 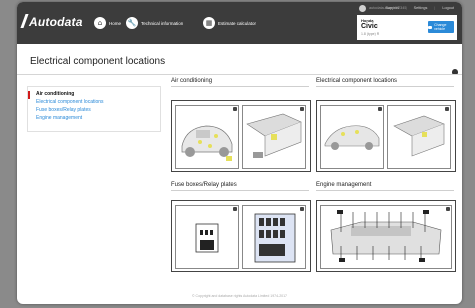 What do you see at coordinates (241, 236) in the screenshot?
I see `section-card-fuse-boxes` at bounding box center [241, 236].